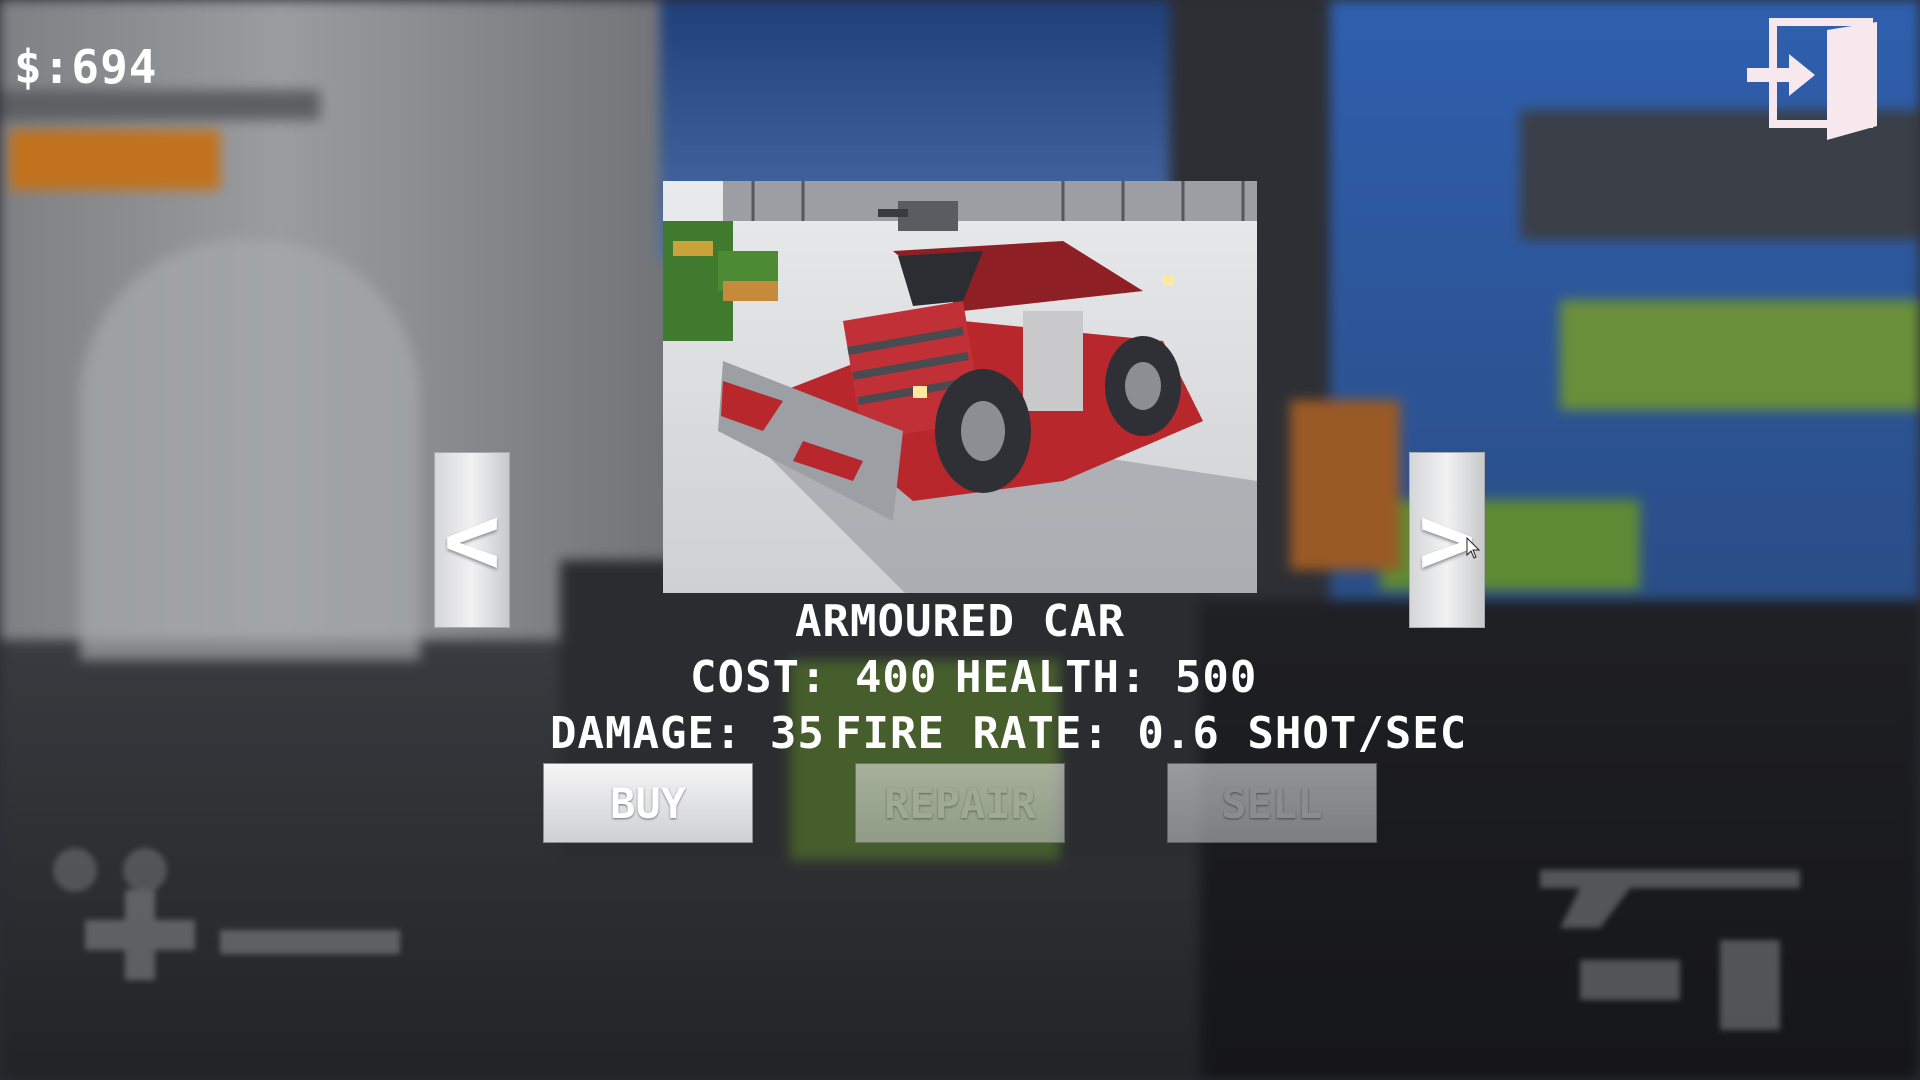  What do you see at coordinates (960, 387) in the screenshot?
I see `car-preview-image` at bounding box center [960, 387].